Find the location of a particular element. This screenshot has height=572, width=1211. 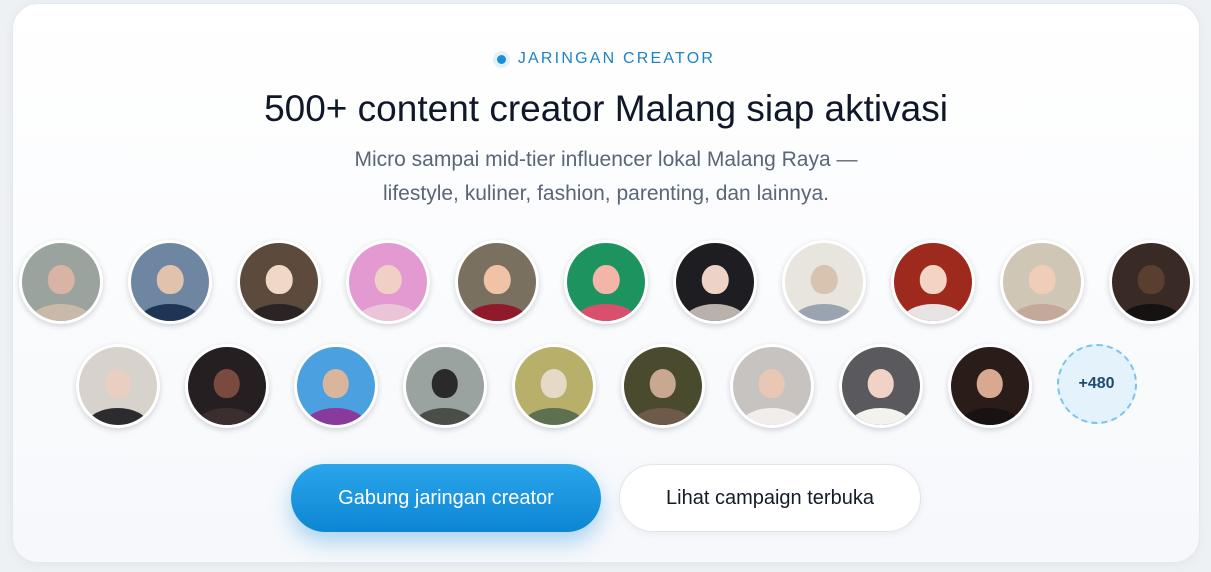

view-open-campaigns-button: Lihat campaign terbuka is located at coordinates (770, 498).